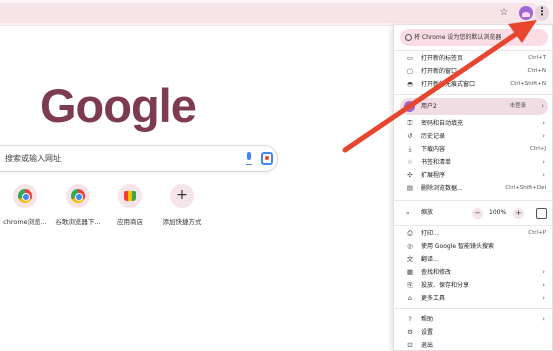 The width and height of the screenshot is (553, 351). I want to click on menu-item-label: 密码和自动填充, so click(442, 123).